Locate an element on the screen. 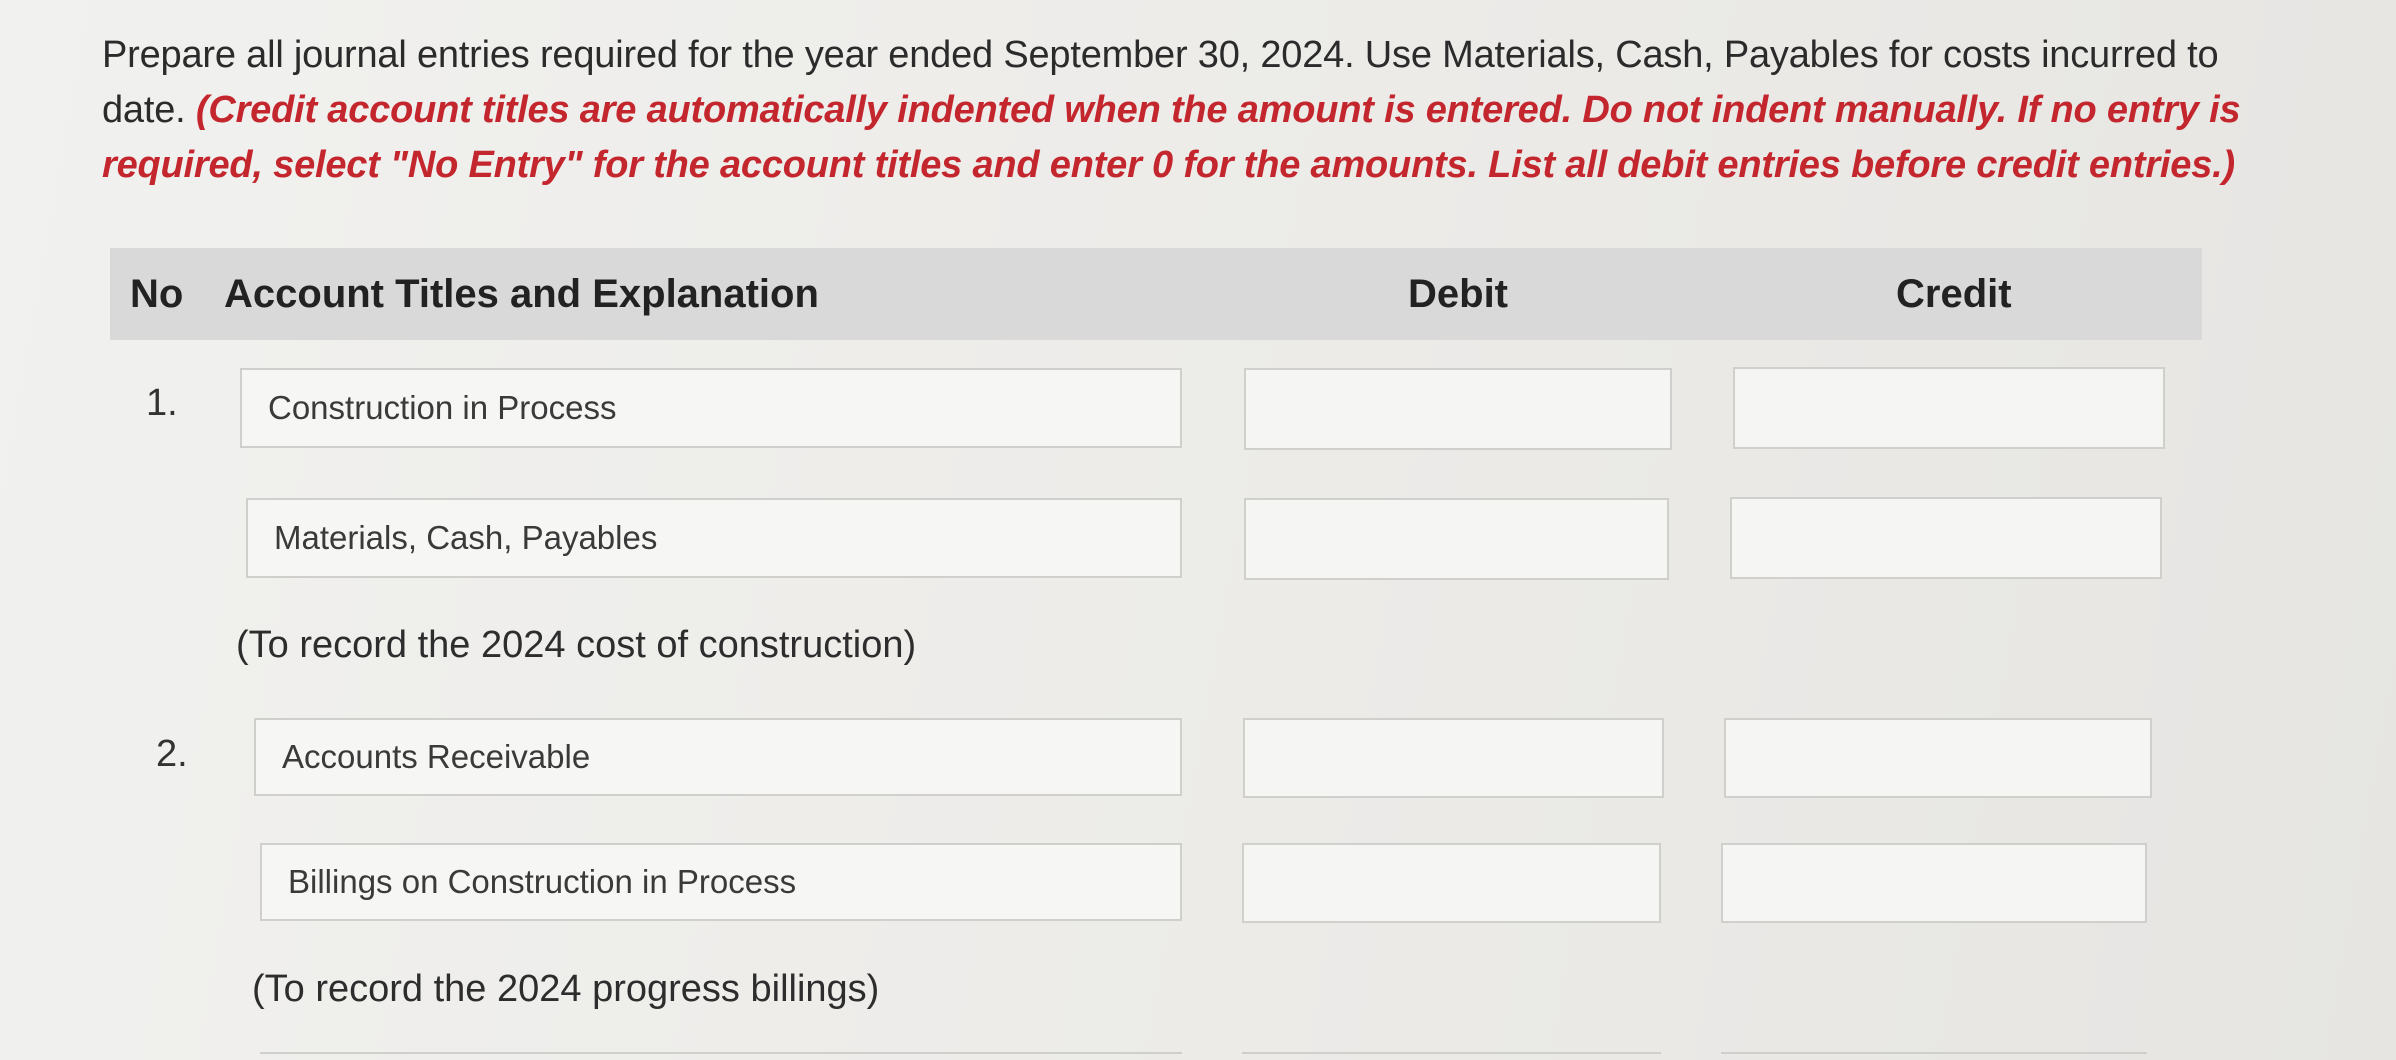 Image resolution: width=2396 pixels, height=1060 pixels. account-title-field: Materials, Cash, Payables is located at coordinates (714, 538).